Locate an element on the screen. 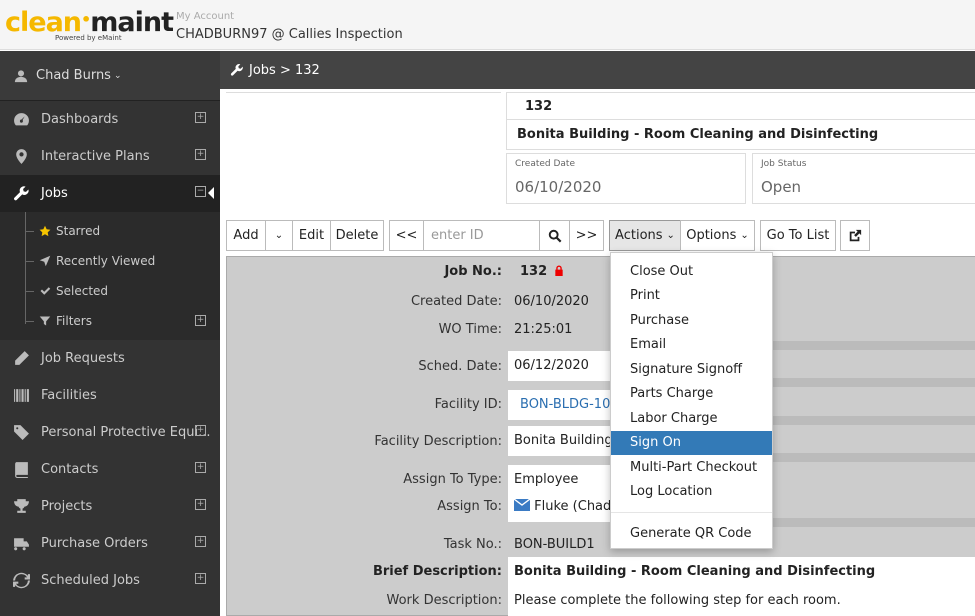  work-description-label: Work Description: is located at coordinates (444, 600).